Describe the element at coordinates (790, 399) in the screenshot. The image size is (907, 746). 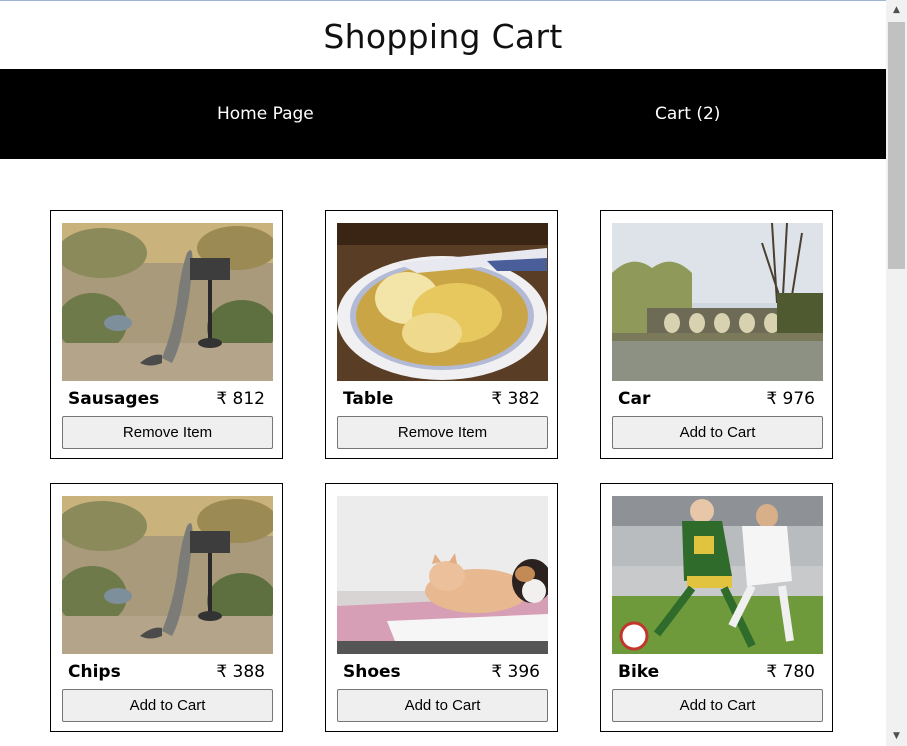
I see `product-price: ₹ 976` at that location.